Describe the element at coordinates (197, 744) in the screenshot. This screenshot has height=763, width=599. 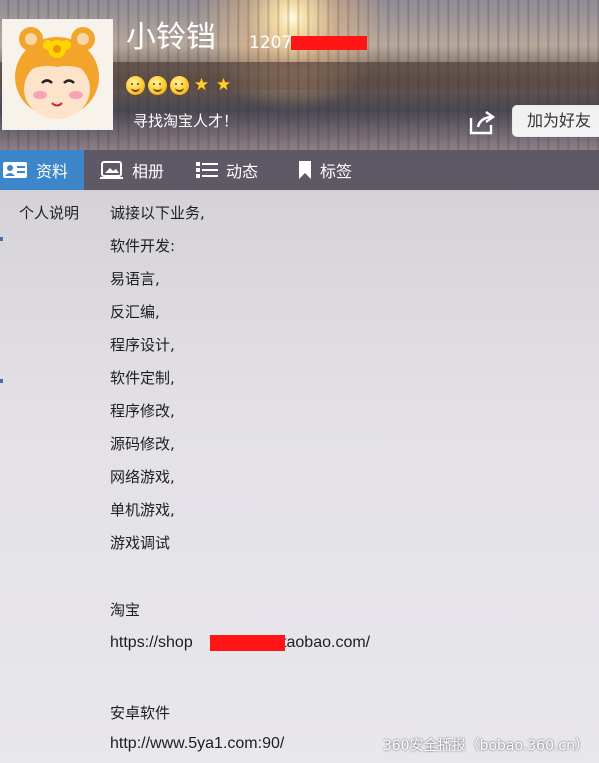
I see `android-software-link: http://www.5ya1.com:90/` at that location.